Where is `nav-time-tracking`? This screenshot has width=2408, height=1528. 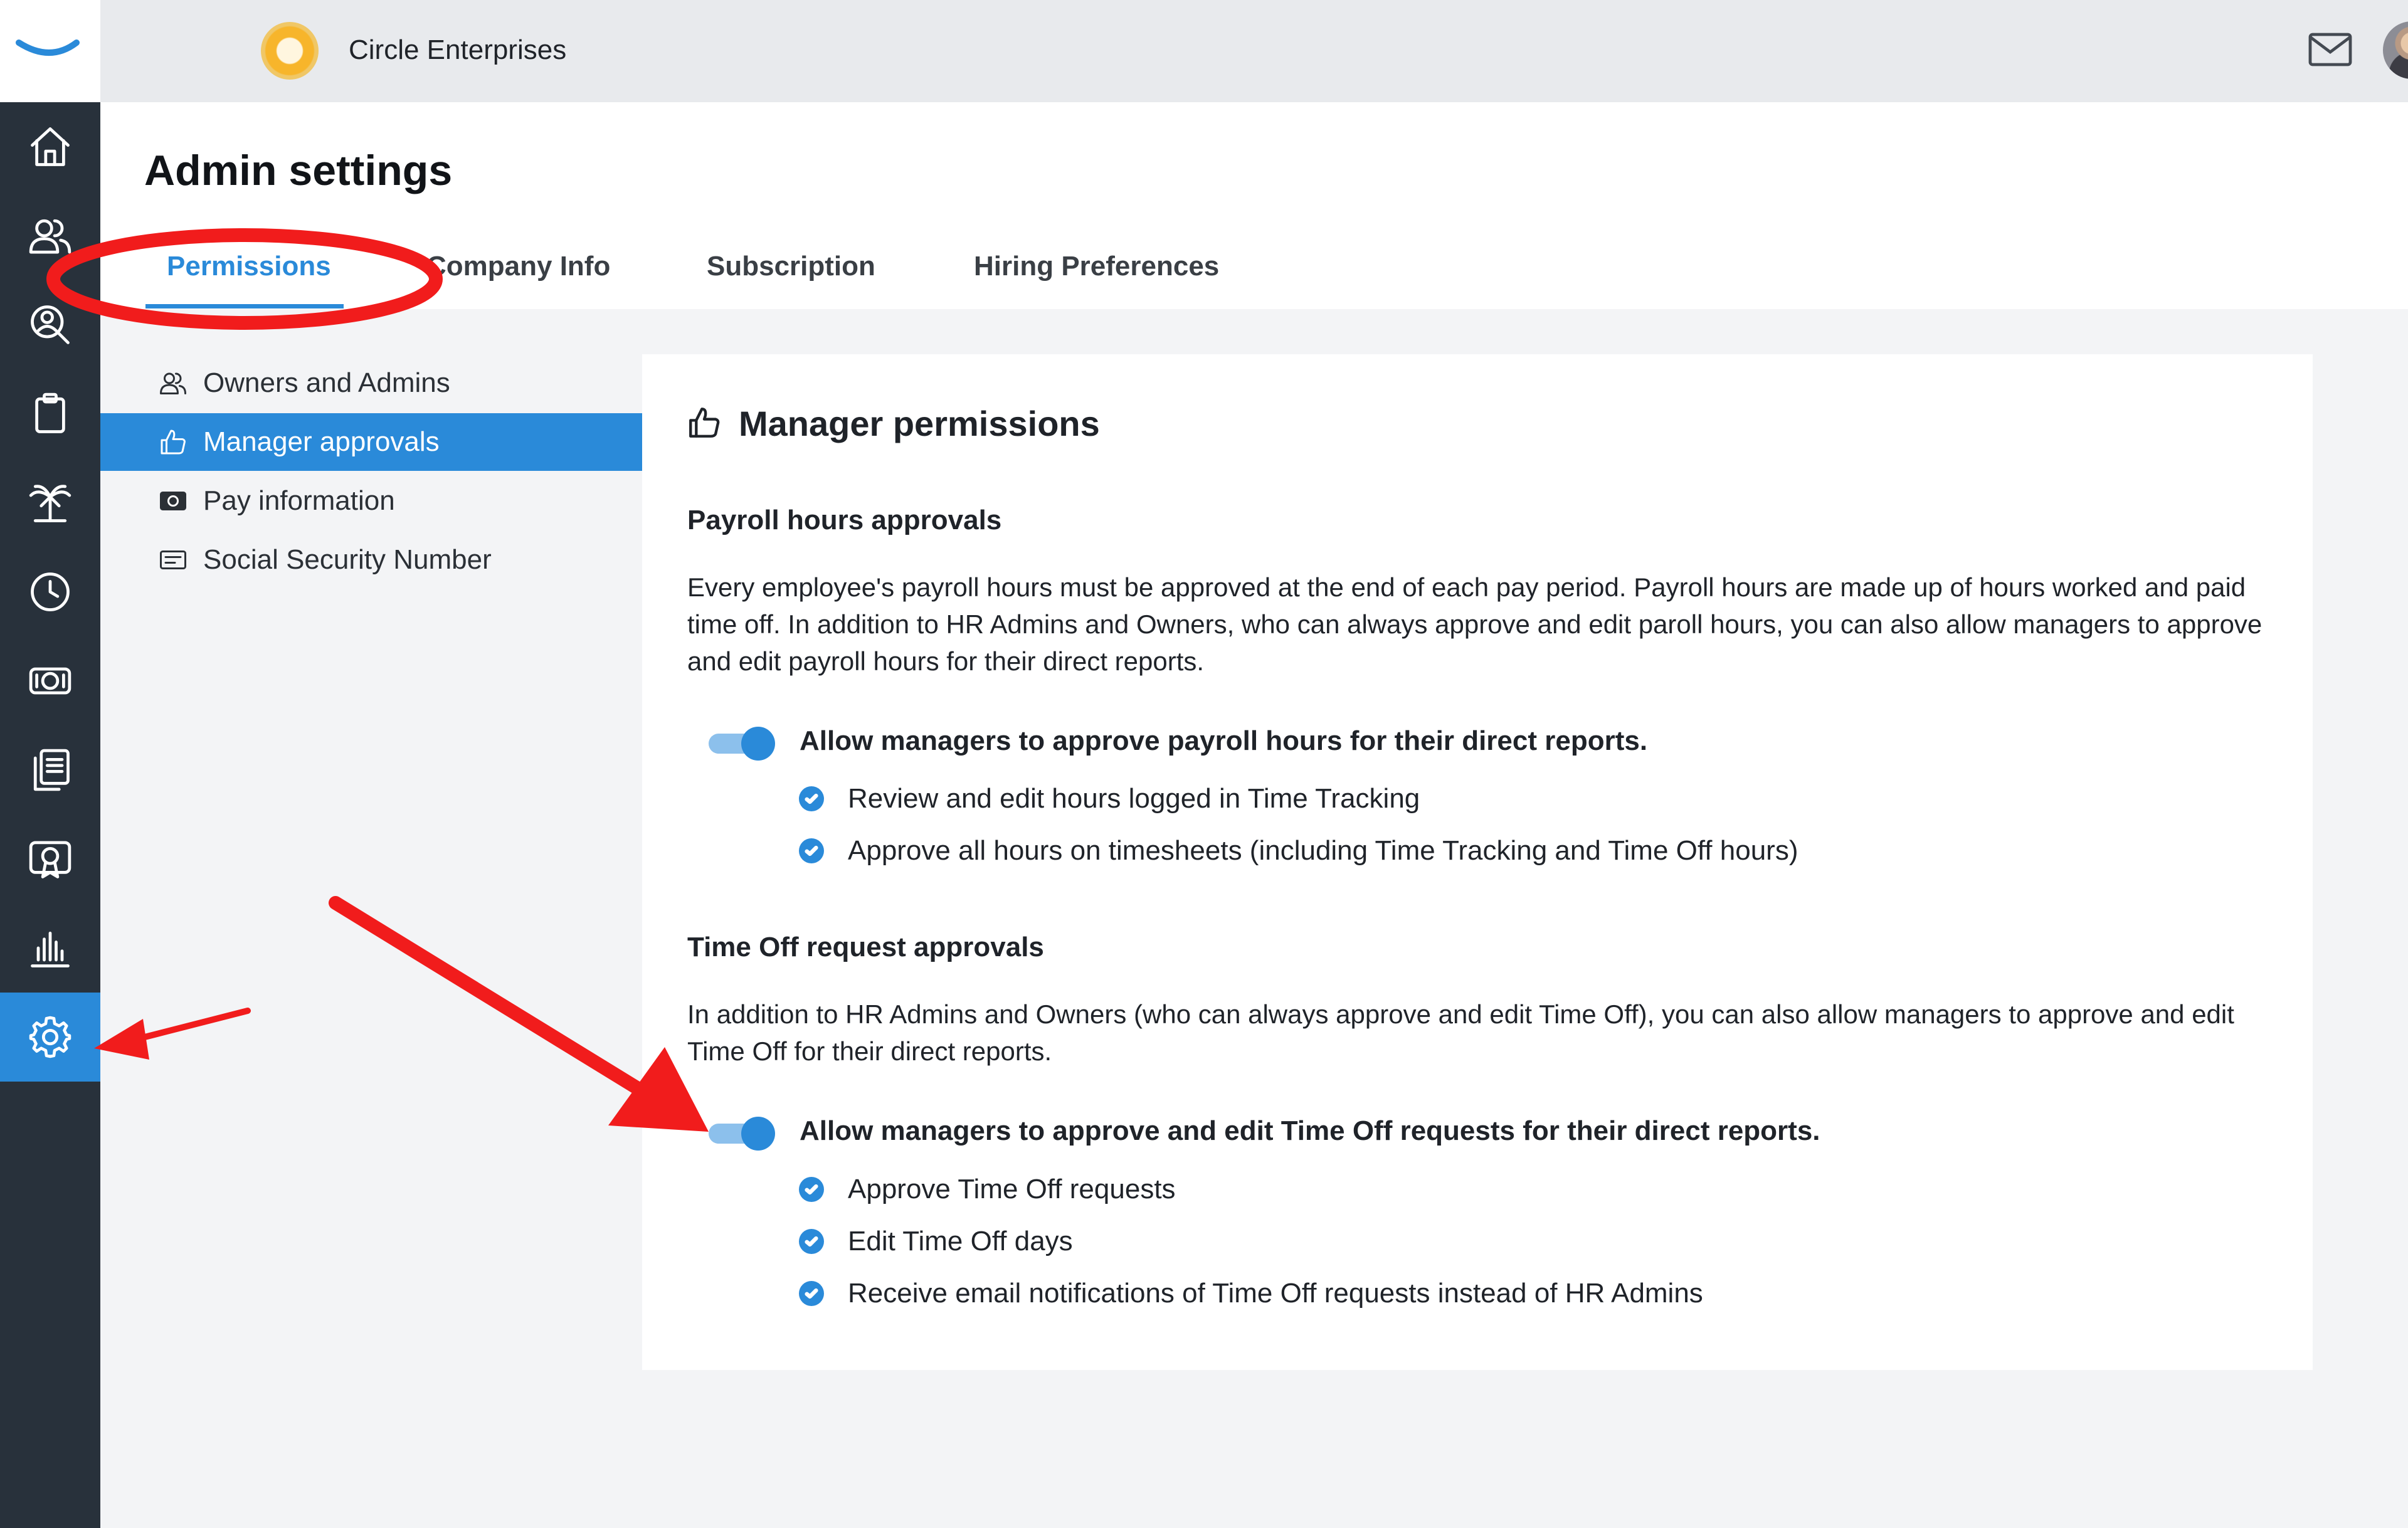
nav-time-tracking is located at coordinates (50, 591).